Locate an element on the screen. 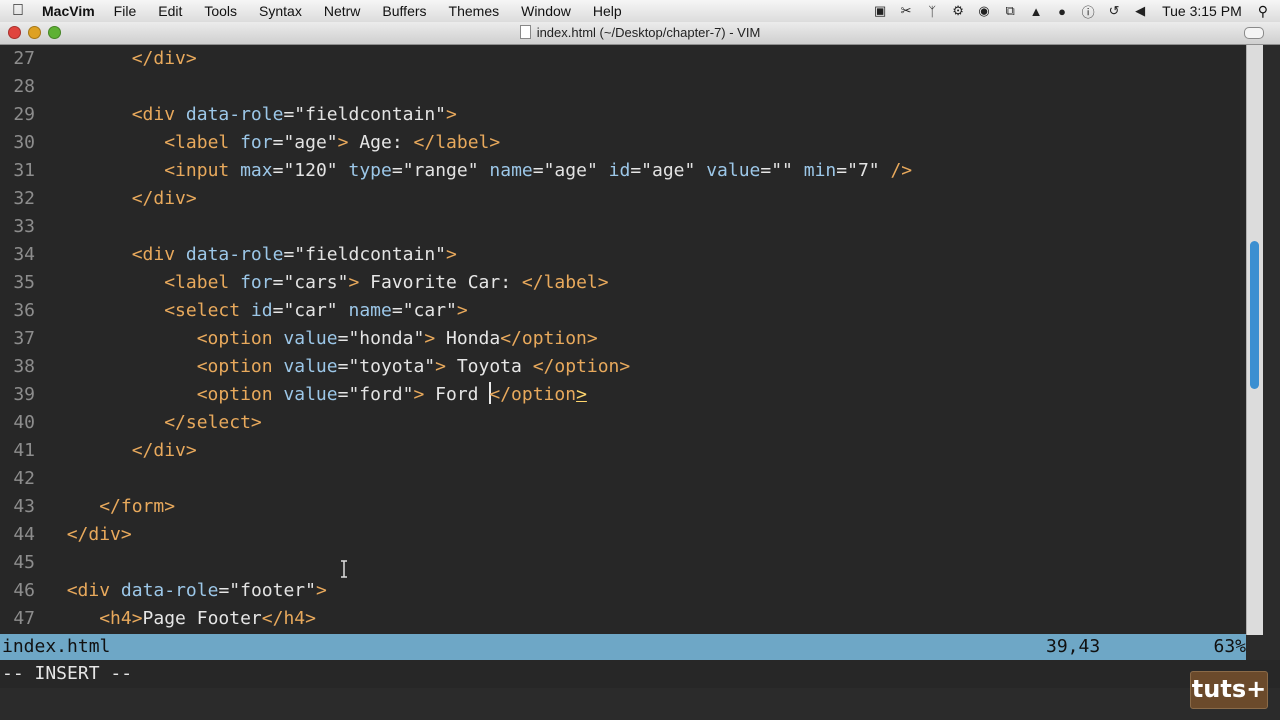 The width and height of the screenshot is (1280, 720). code-text: <option value="honda"> Honda</option> is located at coordinates (321, 338).